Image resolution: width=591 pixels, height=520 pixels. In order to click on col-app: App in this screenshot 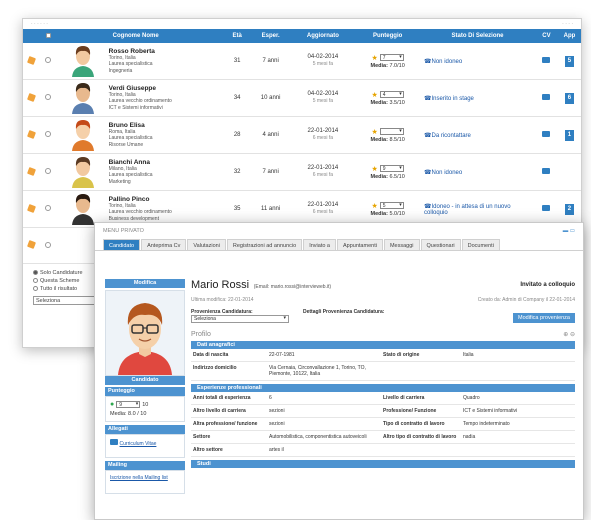, I will do `click(569, 36)`.